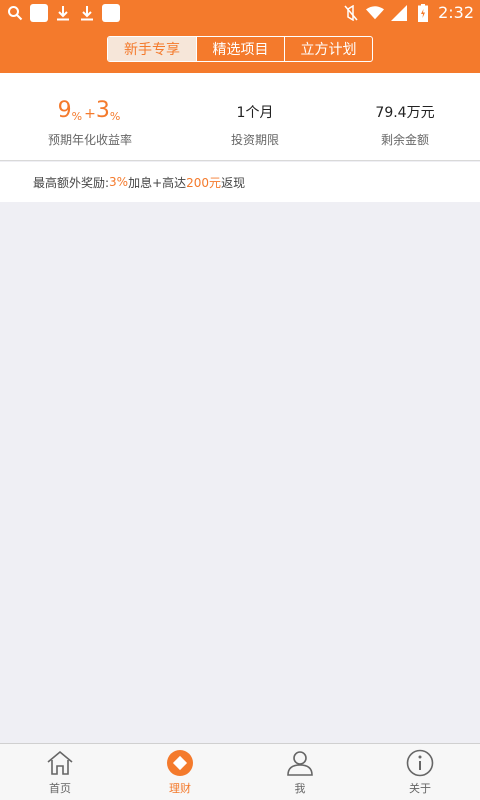  I want to click on rate-column: 9 % + 3 % 预期年化收益率, so click(90, 117).